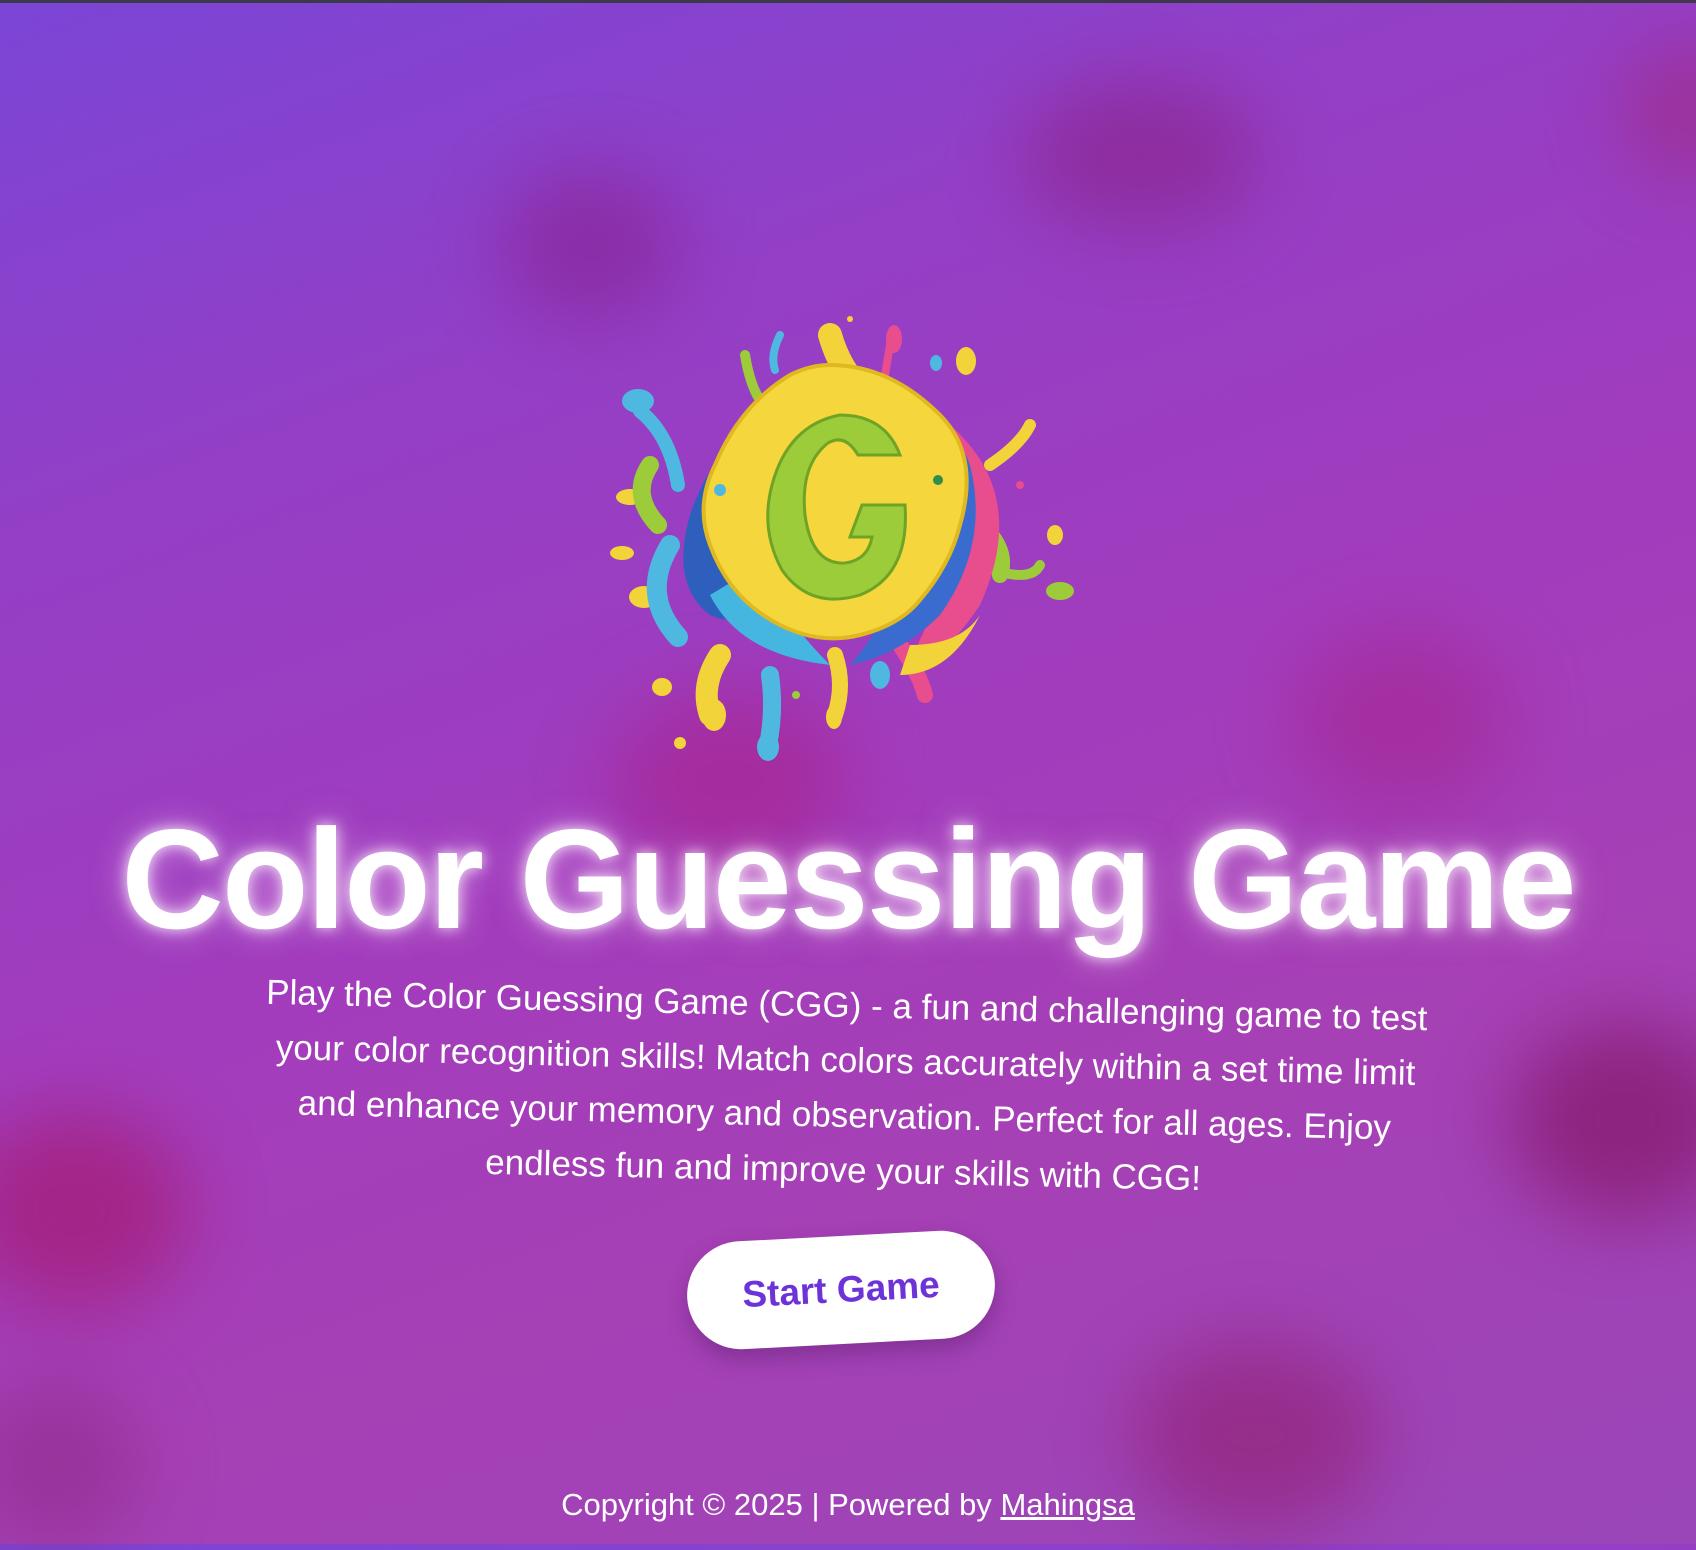 The image size is (1696, 1550). Describe the element at coordinates (842, 538) in the screenshot. I see `colorful-splash-g-logo-icon` at that location.